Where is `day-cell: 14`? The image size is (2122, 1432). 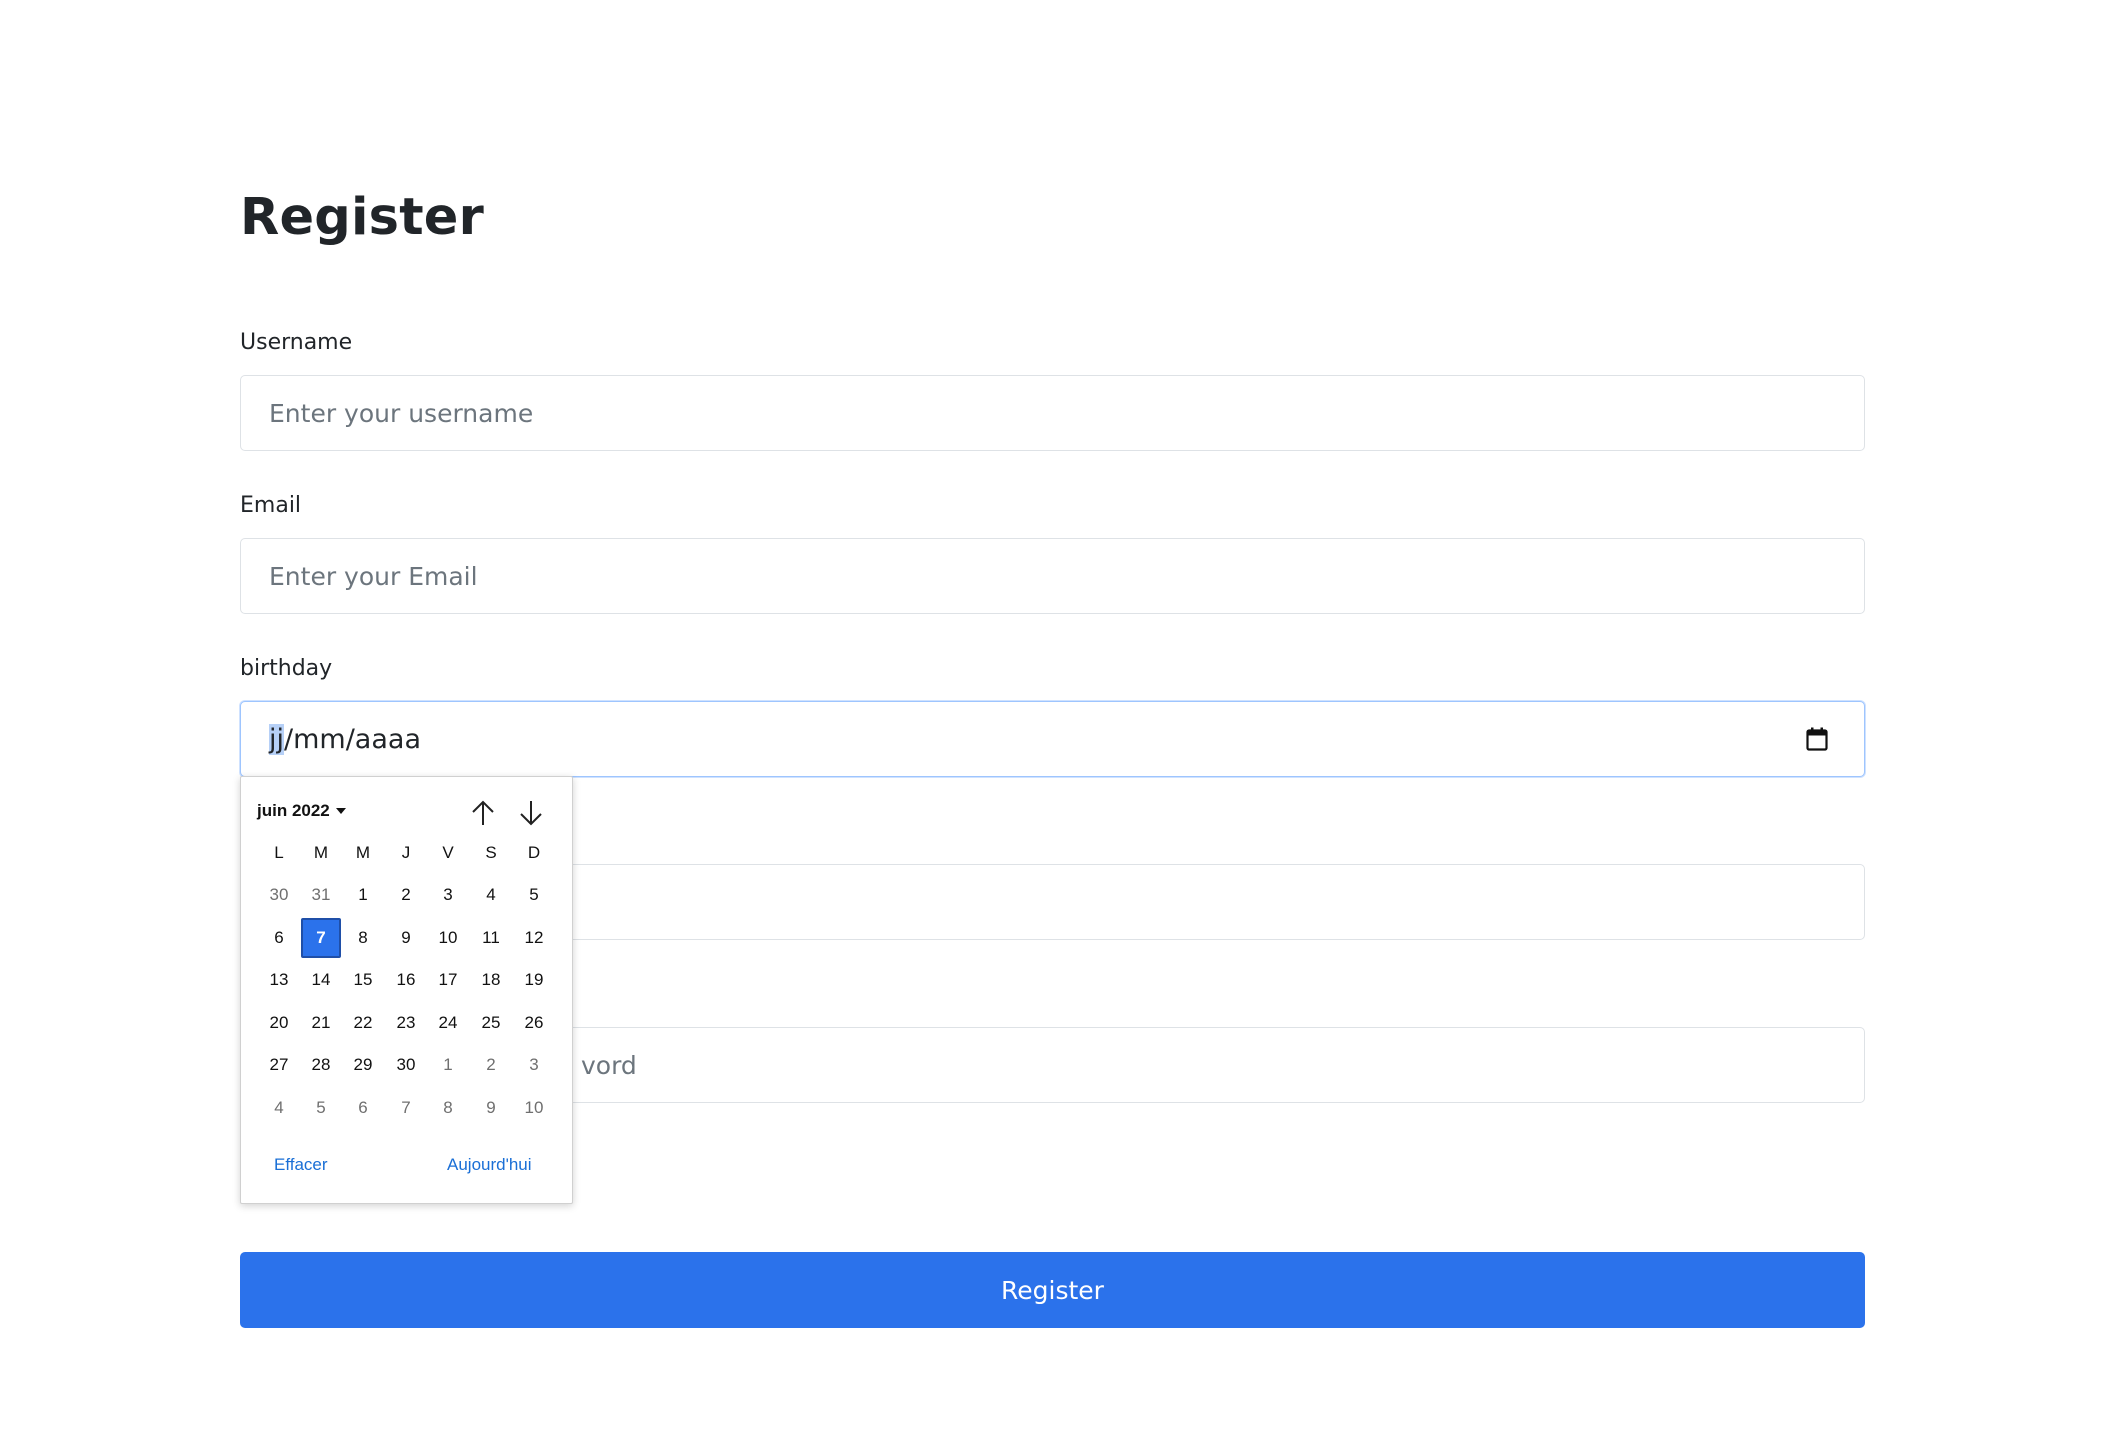
day-cell: 14 is located at coordinates (321, 980).